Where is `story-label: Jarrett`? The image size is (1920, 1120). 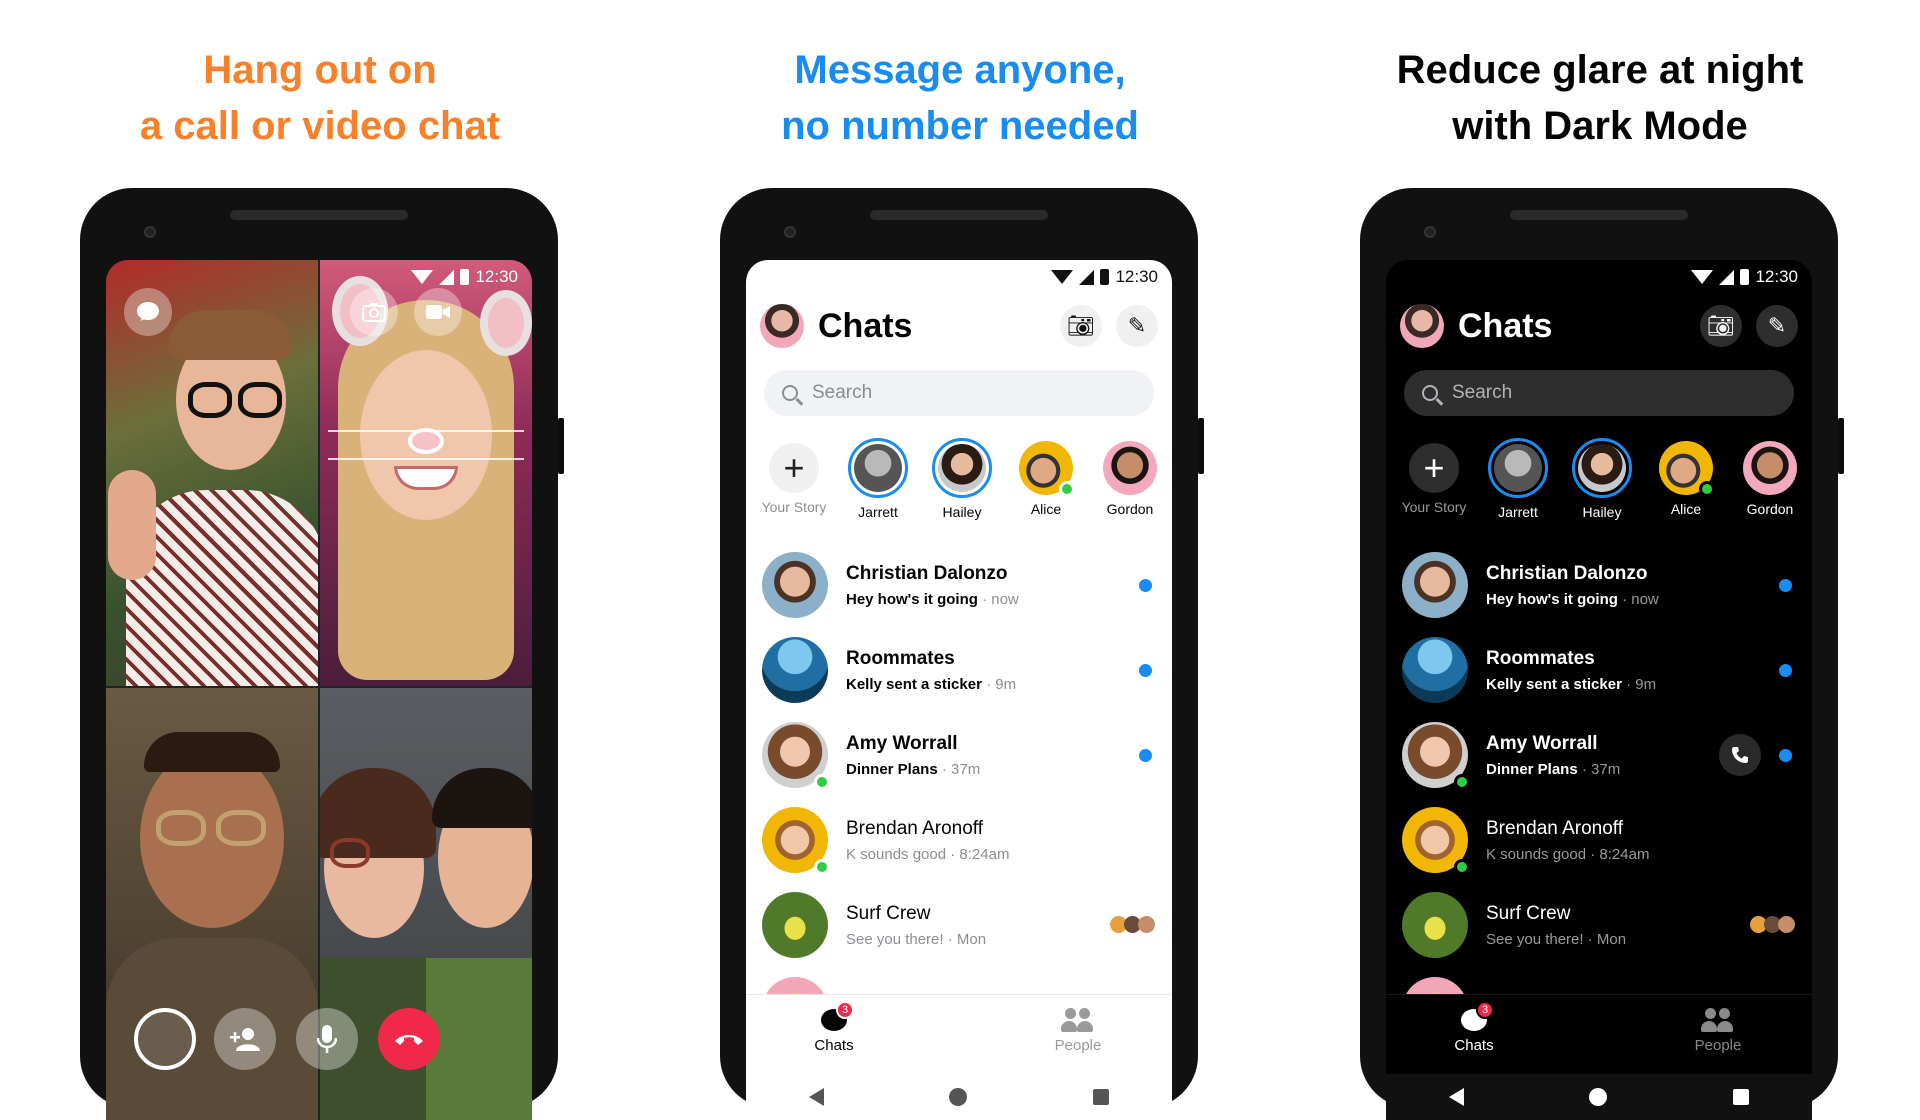
story-label: Jarrett is located at coordinates (1518, 512).